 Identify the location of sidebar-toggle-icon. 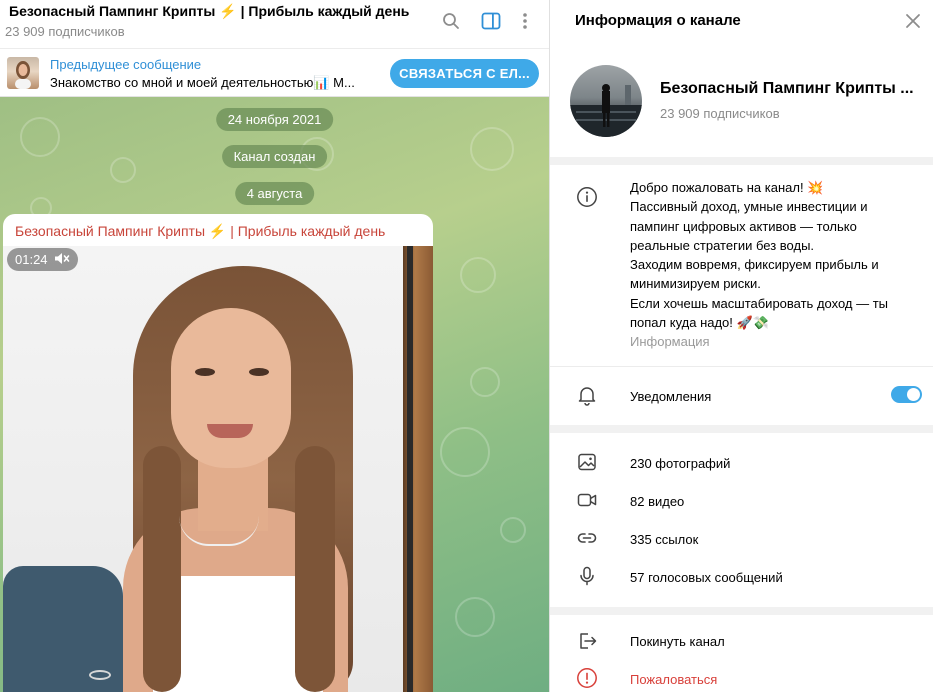
(491, 21).